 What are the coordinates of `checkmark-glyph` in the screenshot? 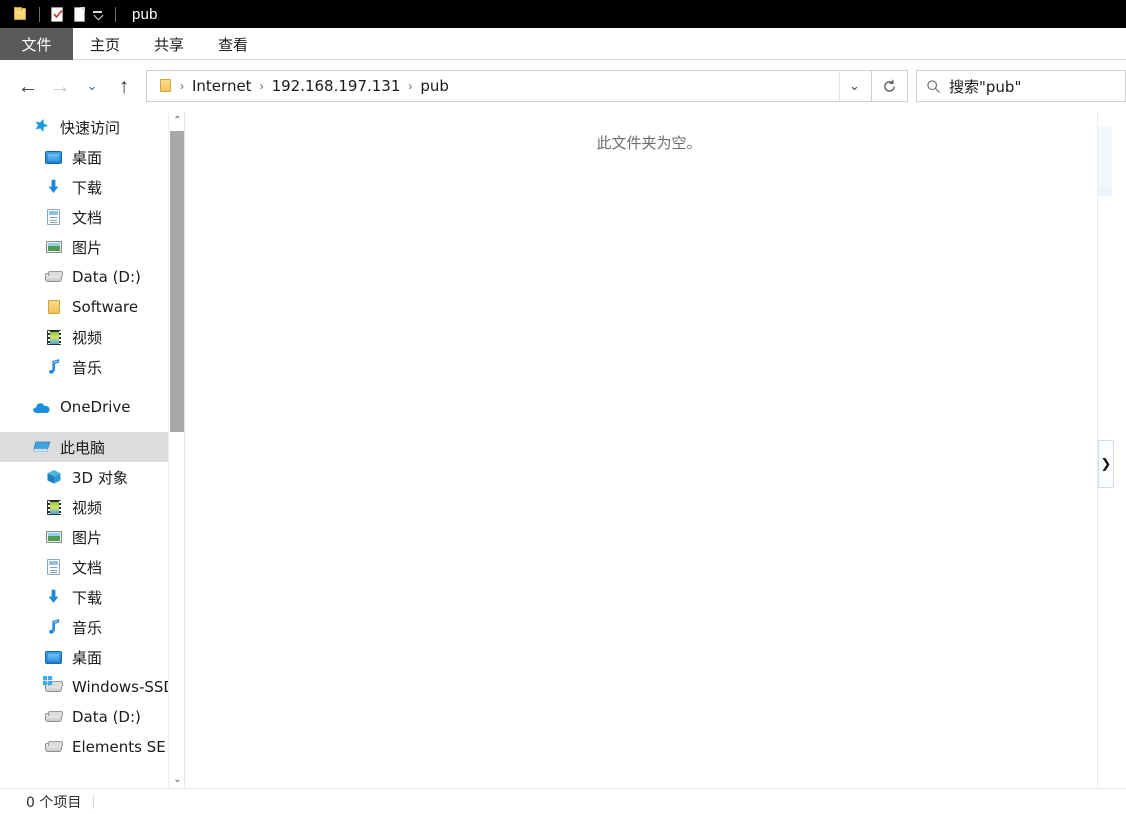 It's located at (58, 14).